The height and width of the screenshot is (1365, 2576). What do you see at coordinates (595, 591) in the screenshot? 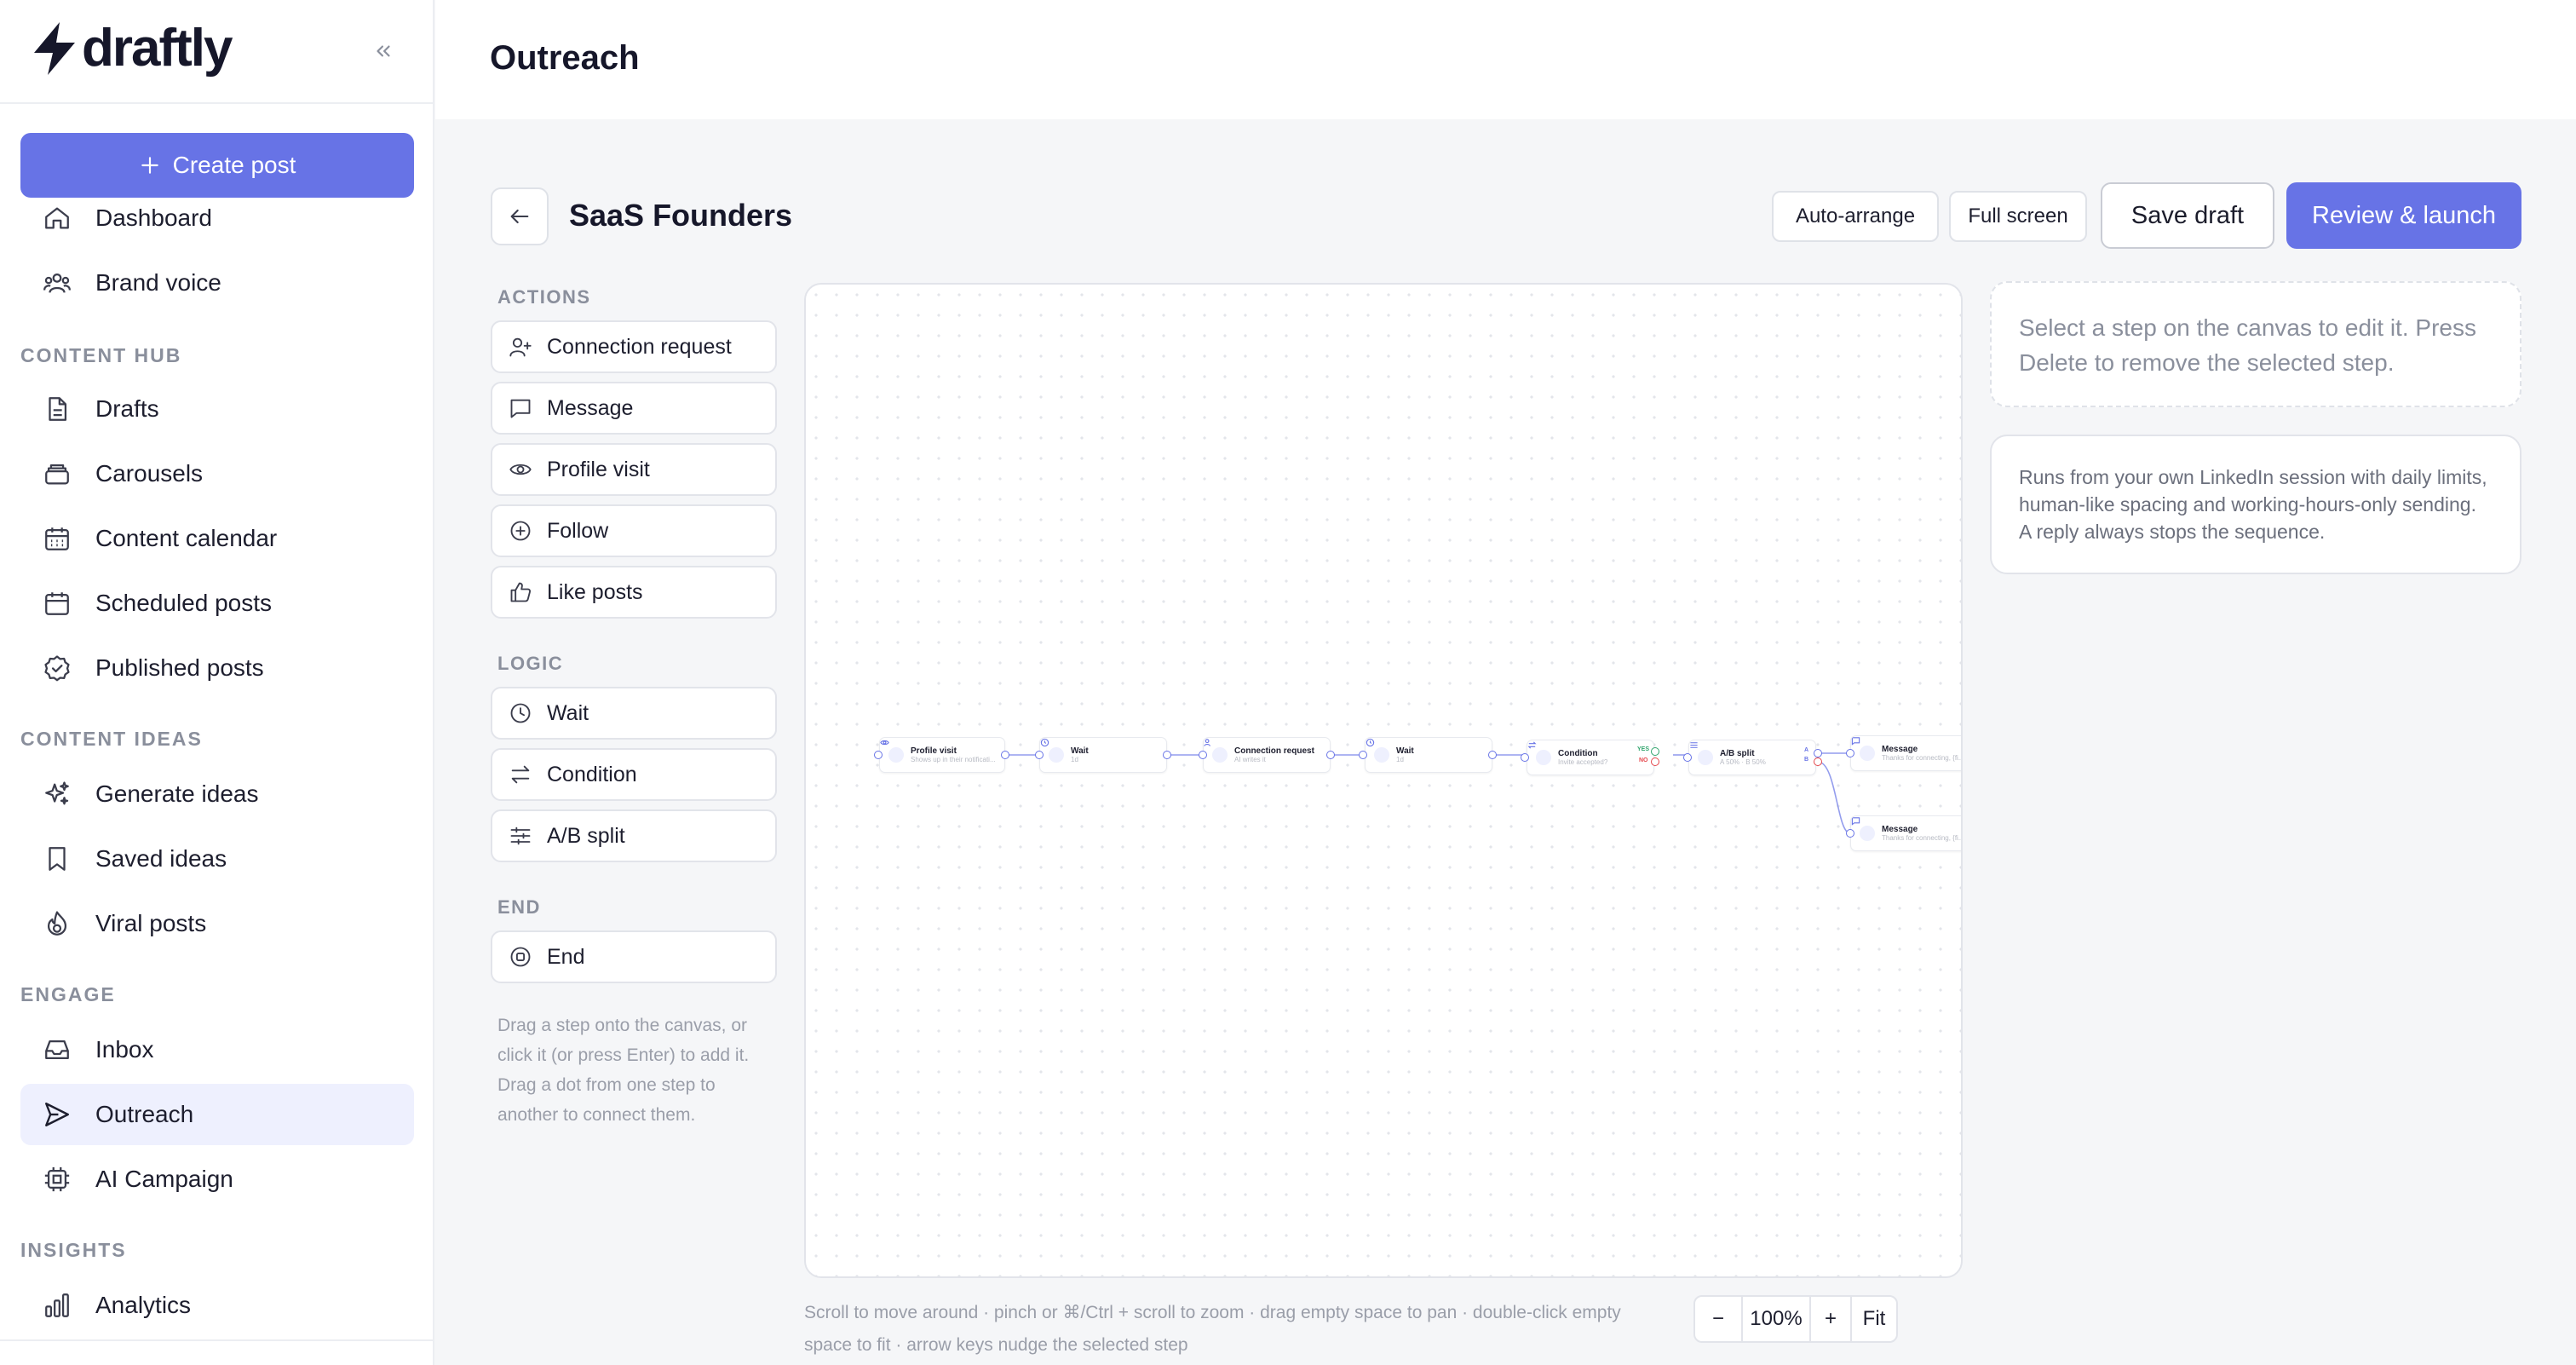
I see `palette-item-label: Like posts` at bounding box center [595, 591].